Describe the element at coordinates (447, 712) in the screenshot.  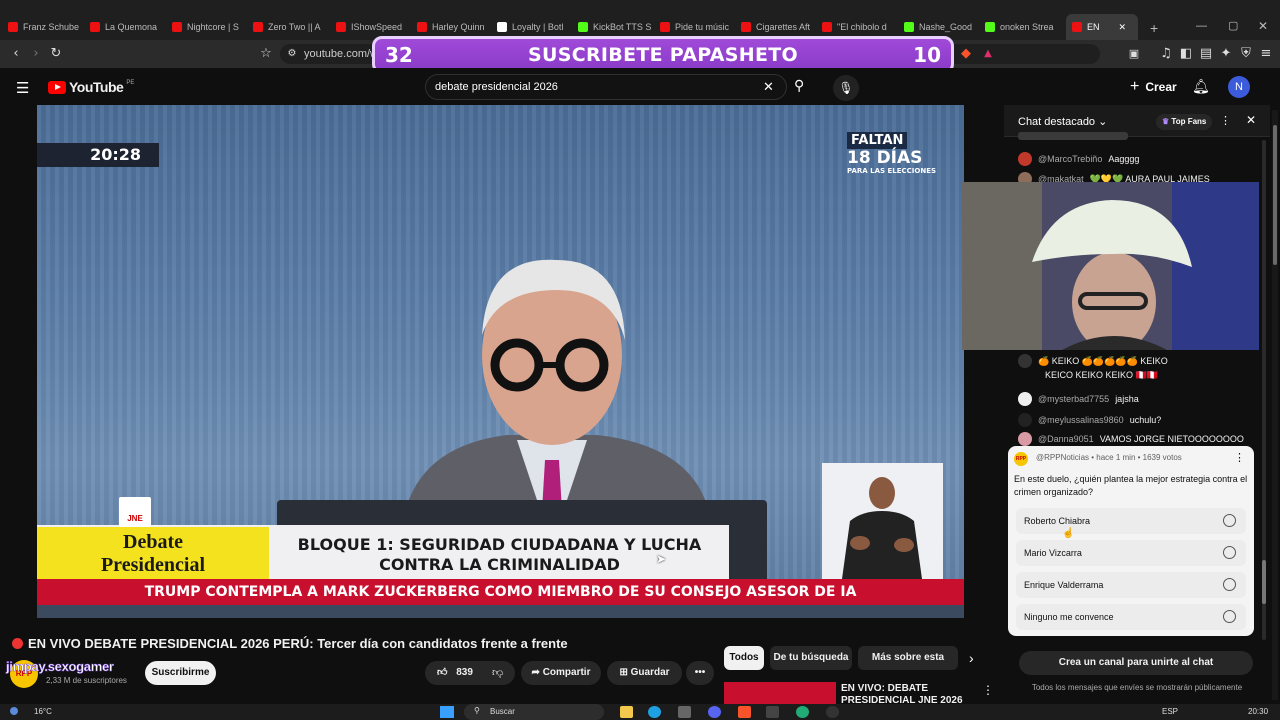
I see `windows-start-icon` at that location.